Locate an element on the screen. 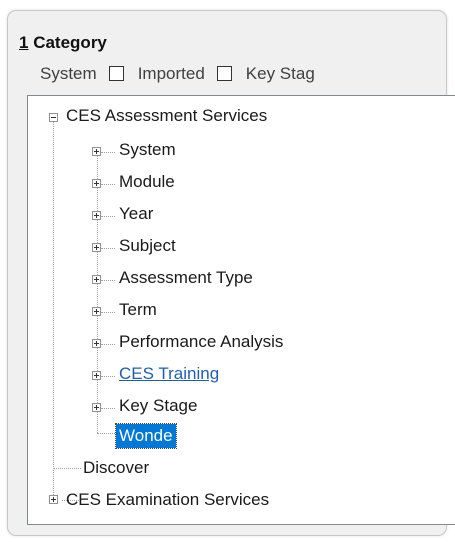  tree-node-module: Module is located at coordinates (147, 182).